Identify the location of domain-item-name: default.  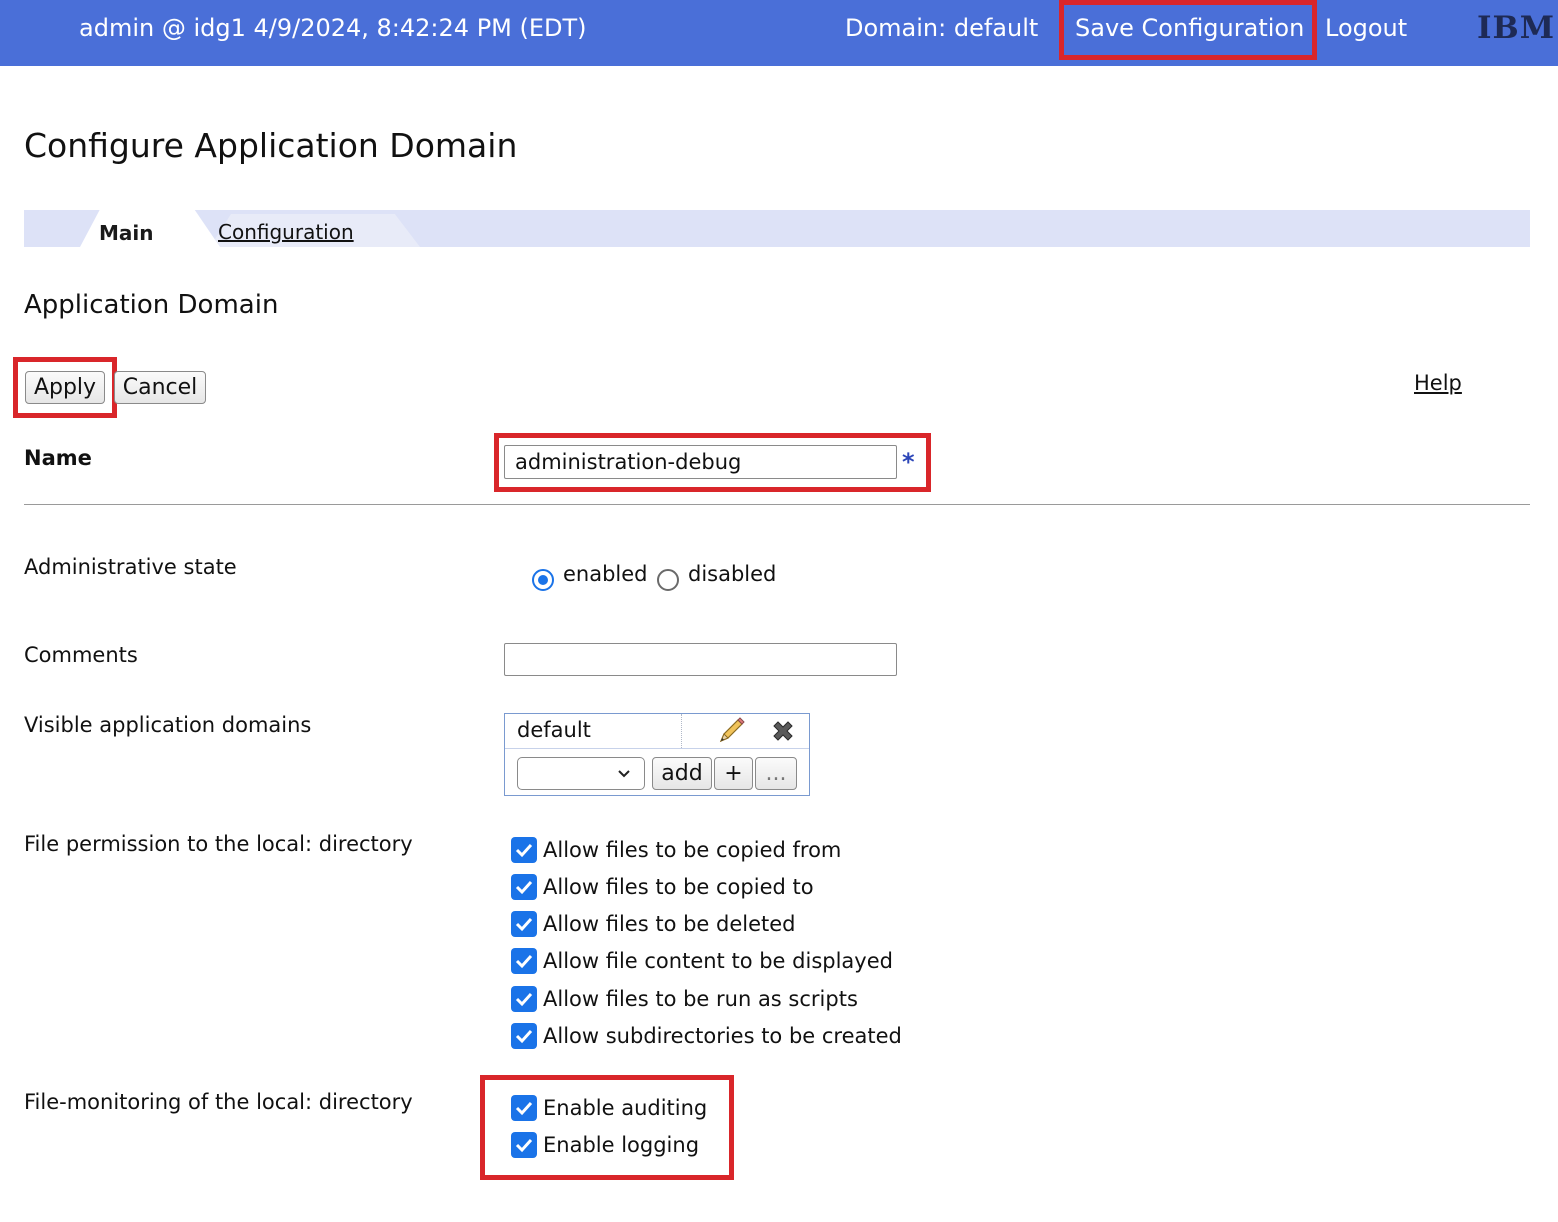
(554, 730).